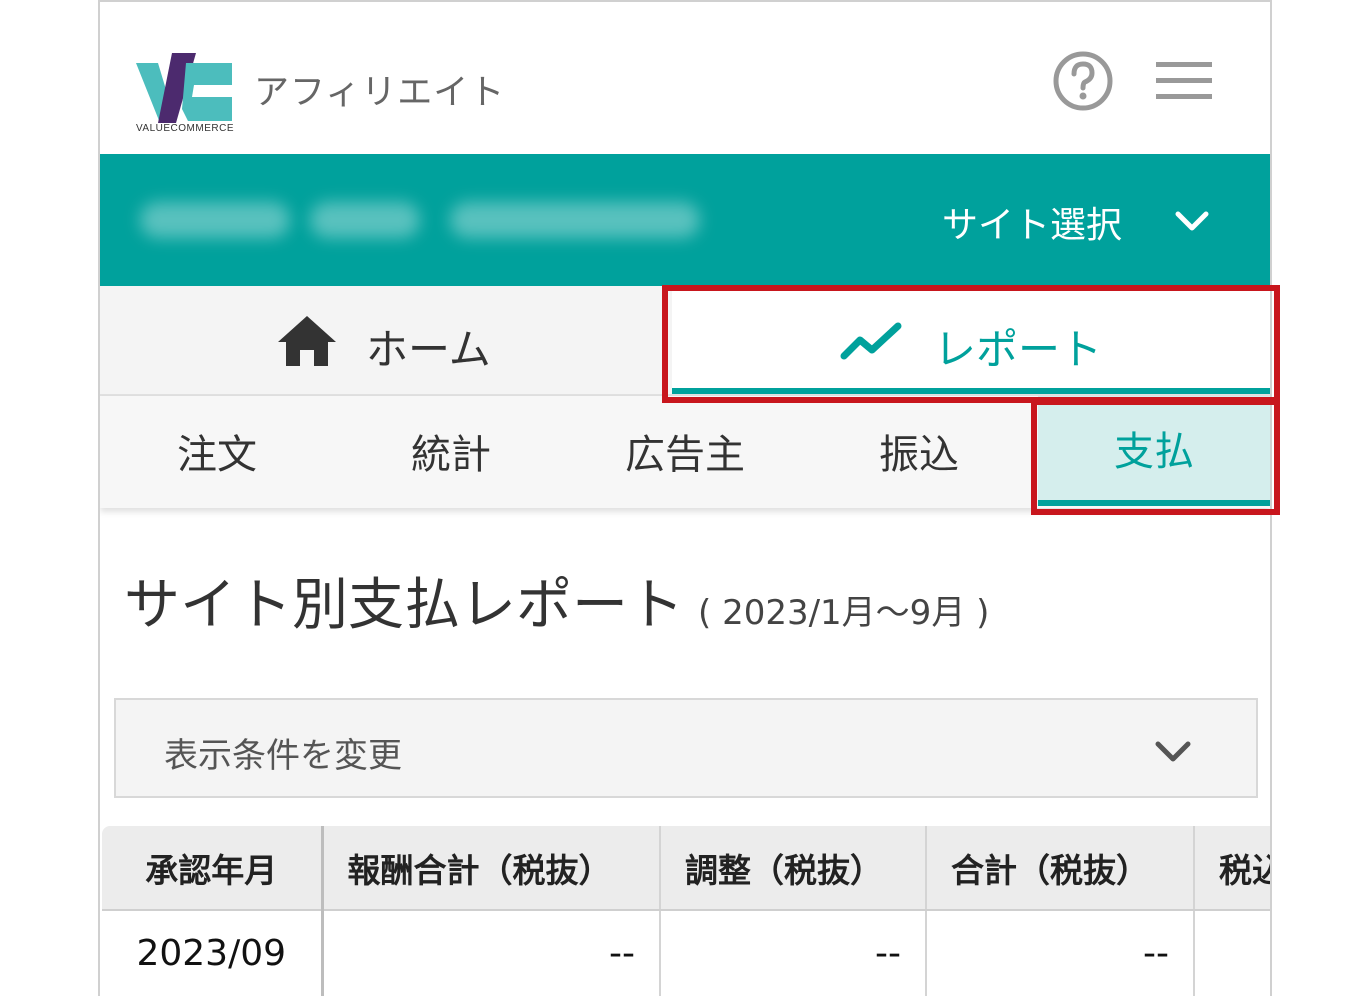 This screenshot has height=996, width=1370. Describe the element at coordinates (1032, 222) in the screenshot. I see `site-select-button: サイト選択` at that location.